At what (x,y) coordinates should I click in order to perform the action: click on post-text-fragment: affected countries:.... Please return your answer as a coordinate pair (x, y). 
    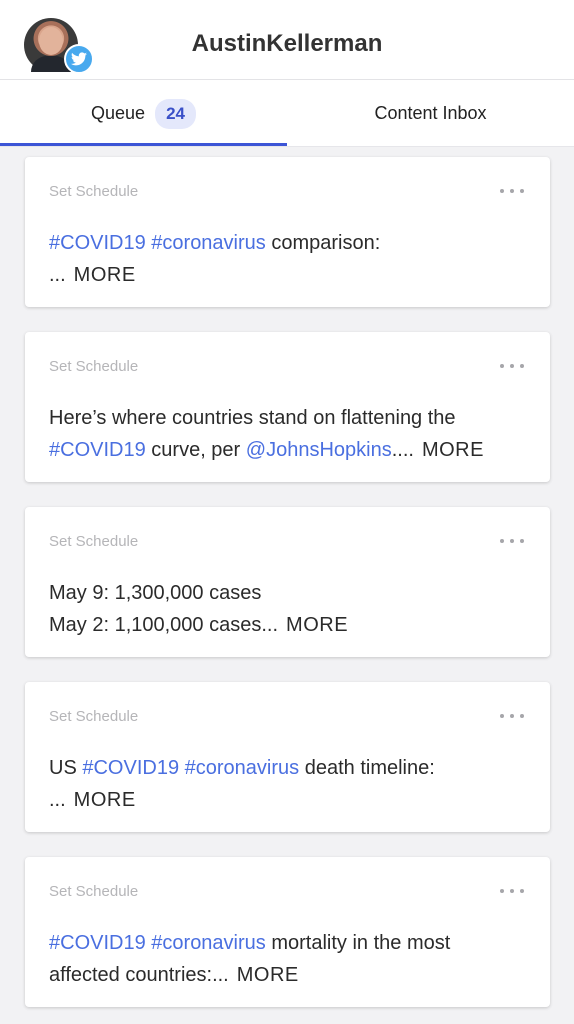
    Looking at the image, I should click on (139, 975).